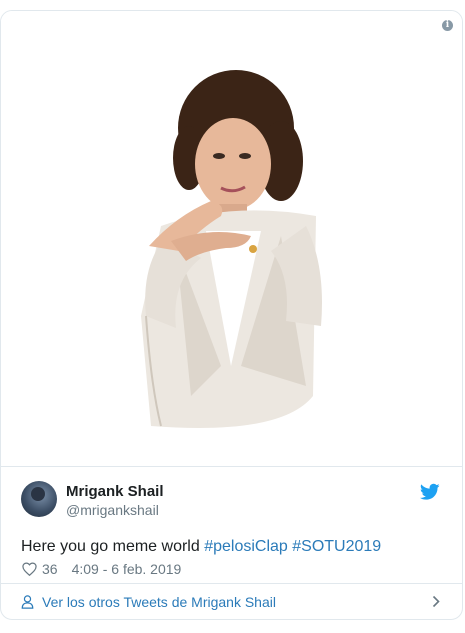  Describe the element at coordinates (447, 25) in the screenshot. I see `info-icon: i` at that location.